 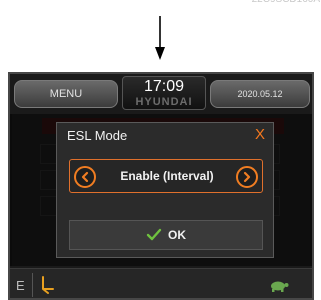 I want to click on next-option-icon, so click(x=247, y=177).